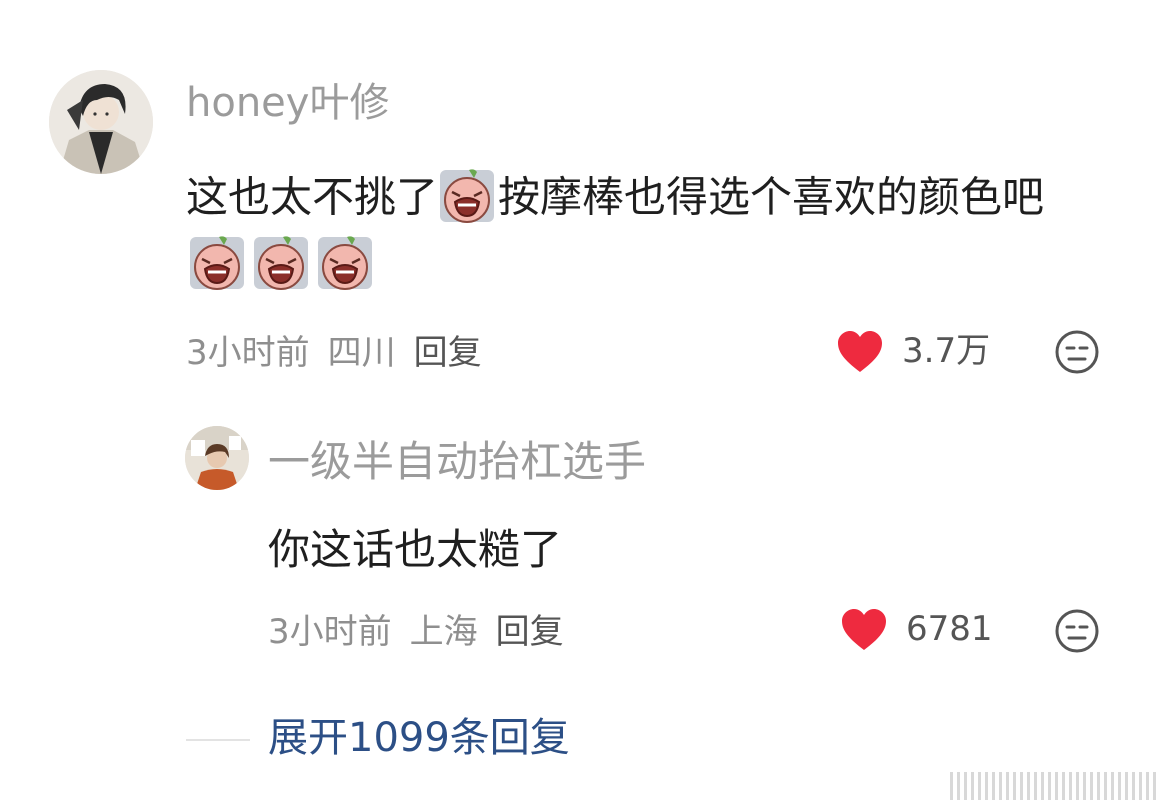 The image size is (1170, 806). Describe the element at coordinates (946, 351) in the screenshot. I see `comment-like-count: 3.7万` at that location.